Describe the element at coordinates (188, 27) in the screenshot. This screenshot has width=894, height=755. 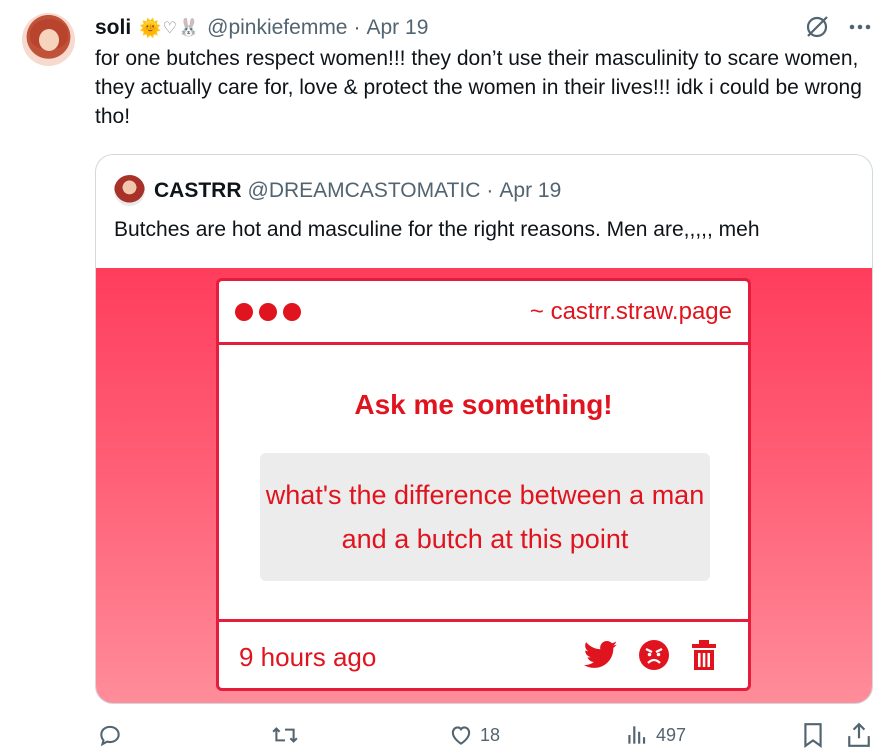
I see `rabbit-emoji: 🐰` at that location.